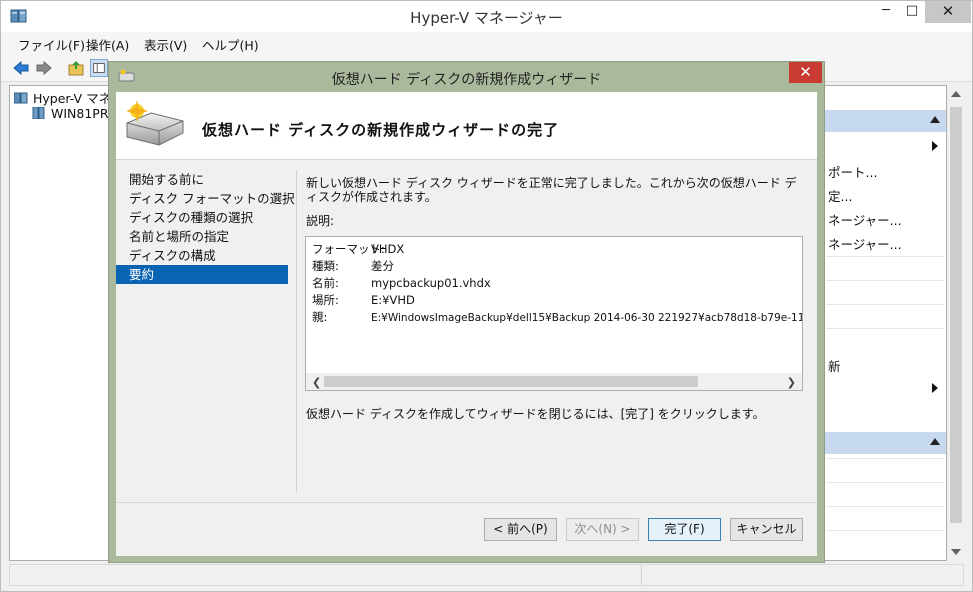 The image size is (973, 592). I want to click on summary-value: 差分, so click(382, 266).